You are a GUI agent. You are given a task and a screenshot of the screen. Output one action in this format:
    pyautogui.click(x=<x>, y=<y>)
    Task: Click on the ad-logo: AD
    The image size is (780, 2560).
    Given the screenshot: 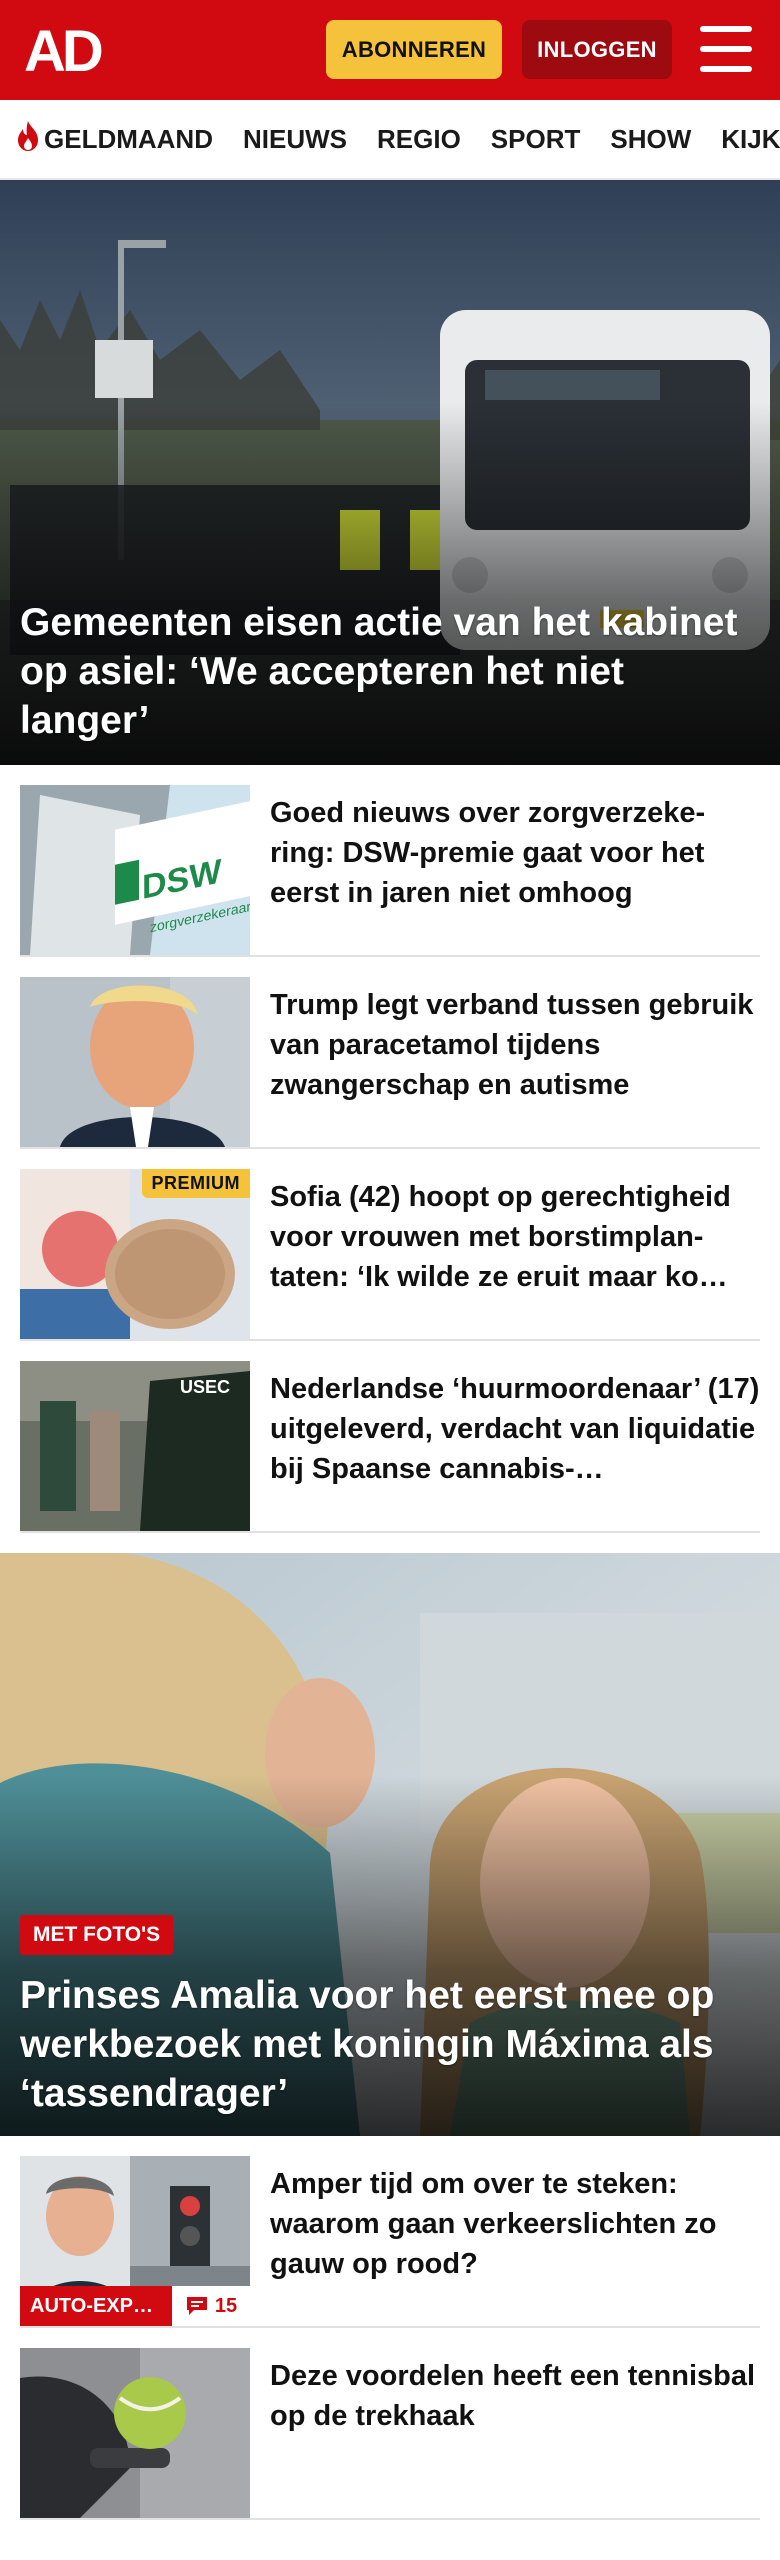 What is the action you would take?
    pyautogui.click(x=70, y=50)
    